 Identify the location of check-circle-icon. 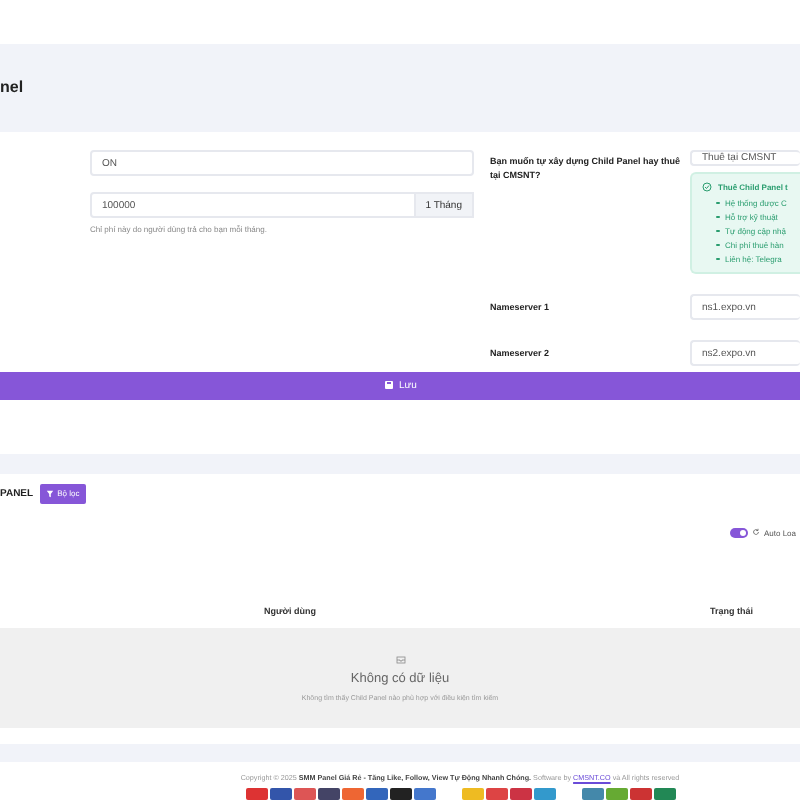
(707, 187).